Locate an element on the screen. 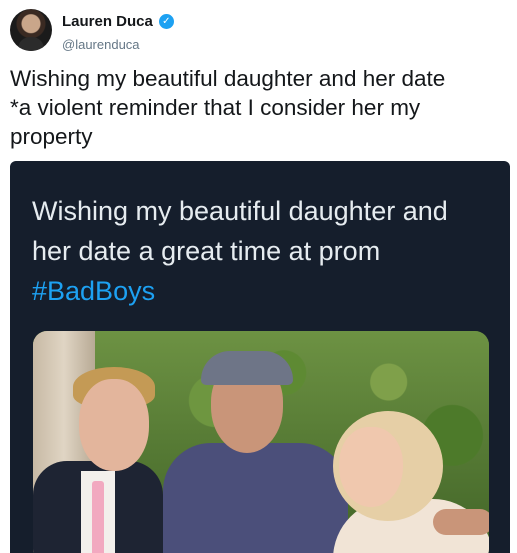  photo-man-arm is located at coordinates (461, 522).